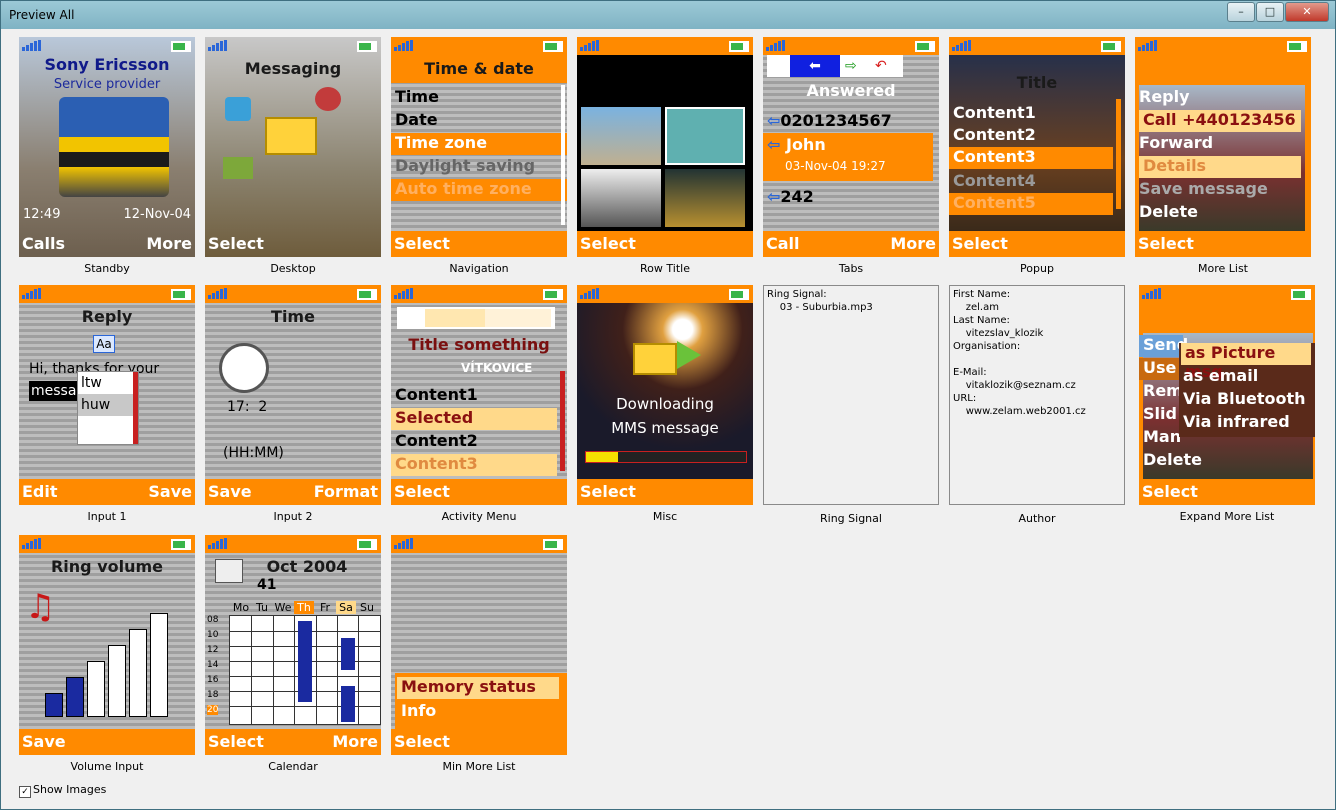  What do you see at coordinates (1247, 377) in the screenshot?
I see `submenu-item: as email` at bounding box center [1247, 377].